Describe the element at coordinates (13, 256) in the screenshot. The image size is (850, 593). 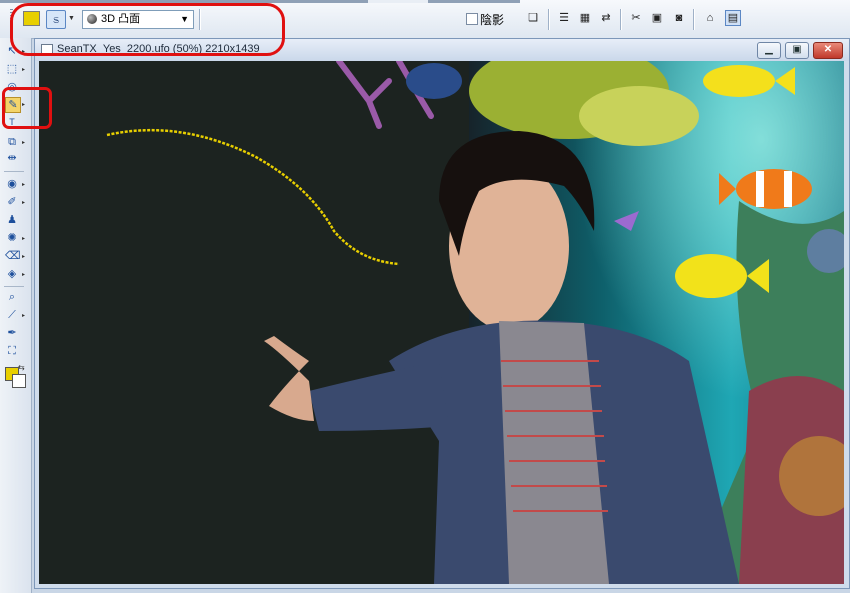
I see `eraser-tool-icon: ⌫` at that location.